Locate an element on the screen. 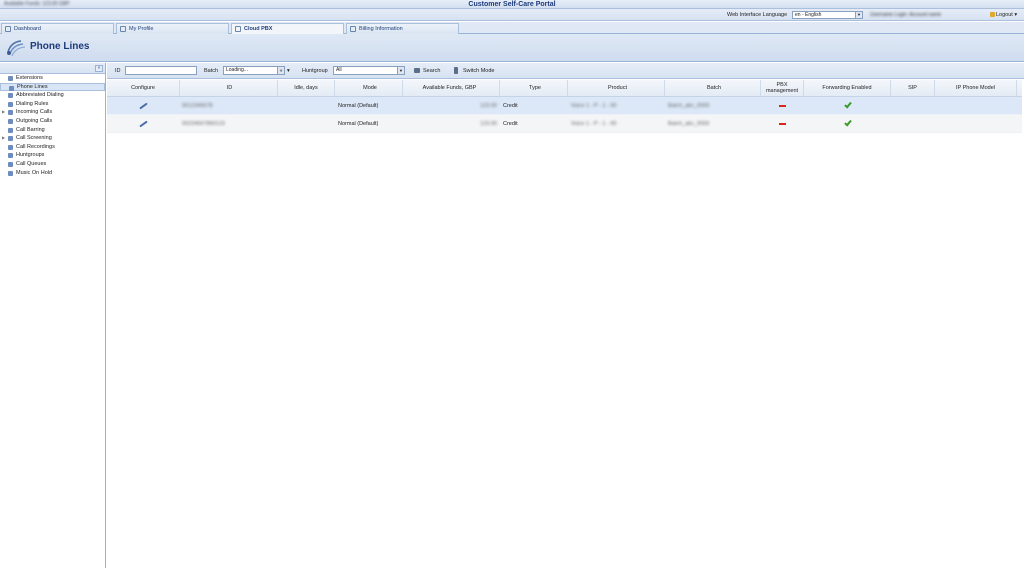 The image size is (1024, 568). cloud-pbx-icon is located at coordinates (238, 29).